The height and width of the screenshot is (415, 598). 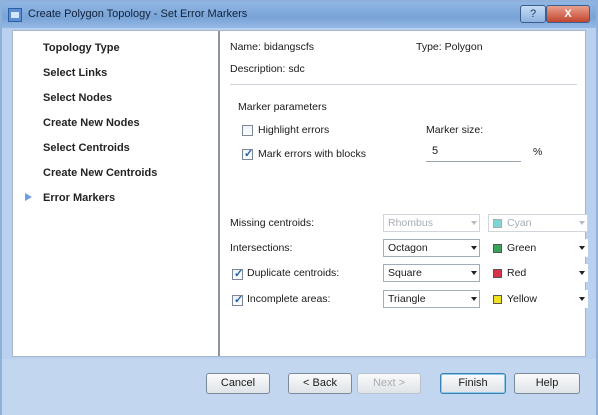 What do you see at coordinates (288, 299) in the screenshot?
I see `incomplete-areas-label: Incomplete areas:` at bounding box center [288, 299].